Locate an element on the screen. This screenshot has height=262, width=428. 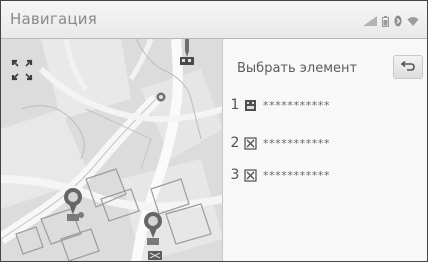
signal-icon is located at coordinates (370, 21).